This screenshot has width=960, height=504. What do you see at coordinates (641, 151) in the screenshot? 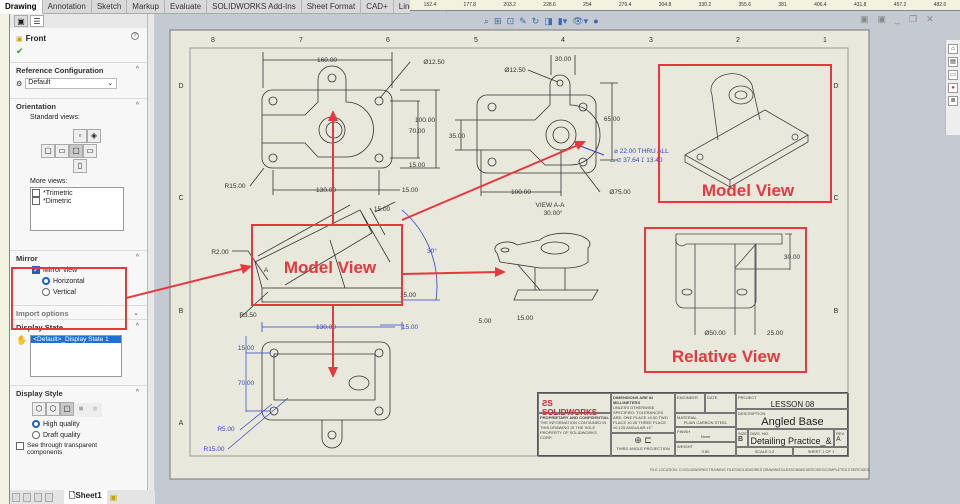
I see `hole-callout: ⌀ 22.00 THRU ALL` at bounding box center [641, 151].